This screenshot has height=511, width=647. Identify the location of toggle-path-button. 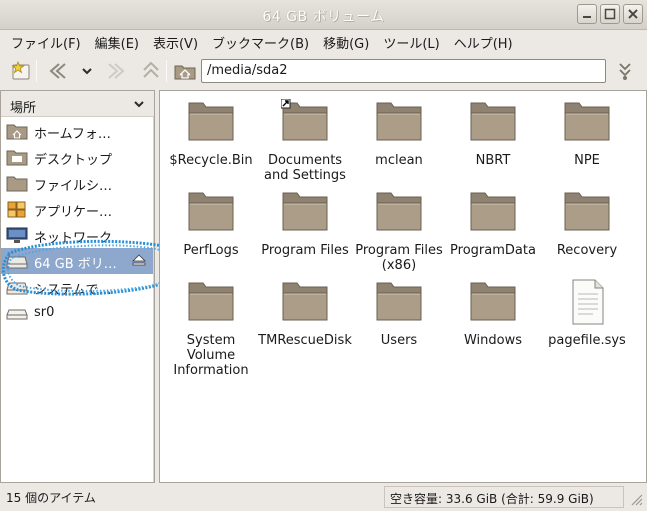
(625, 71).